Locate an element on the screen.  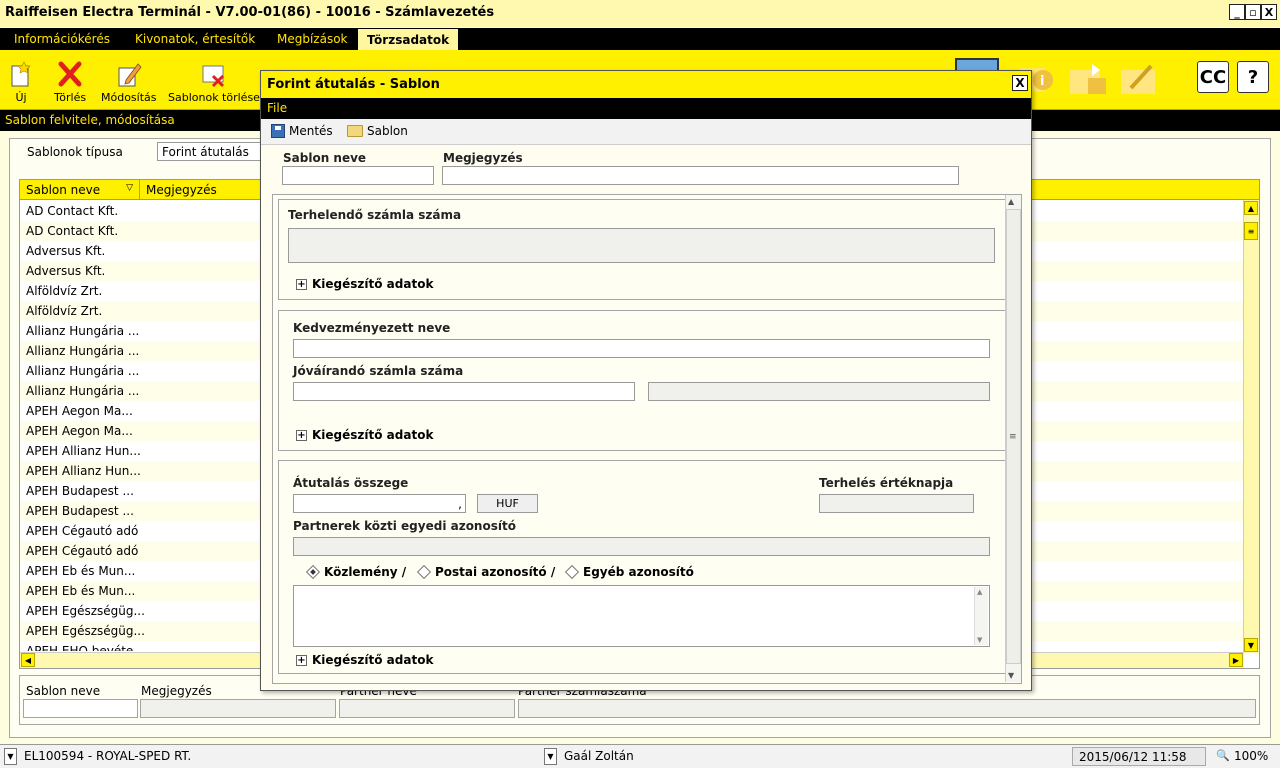
dialog-close-icon: X is located at coordinates (1020, 83).